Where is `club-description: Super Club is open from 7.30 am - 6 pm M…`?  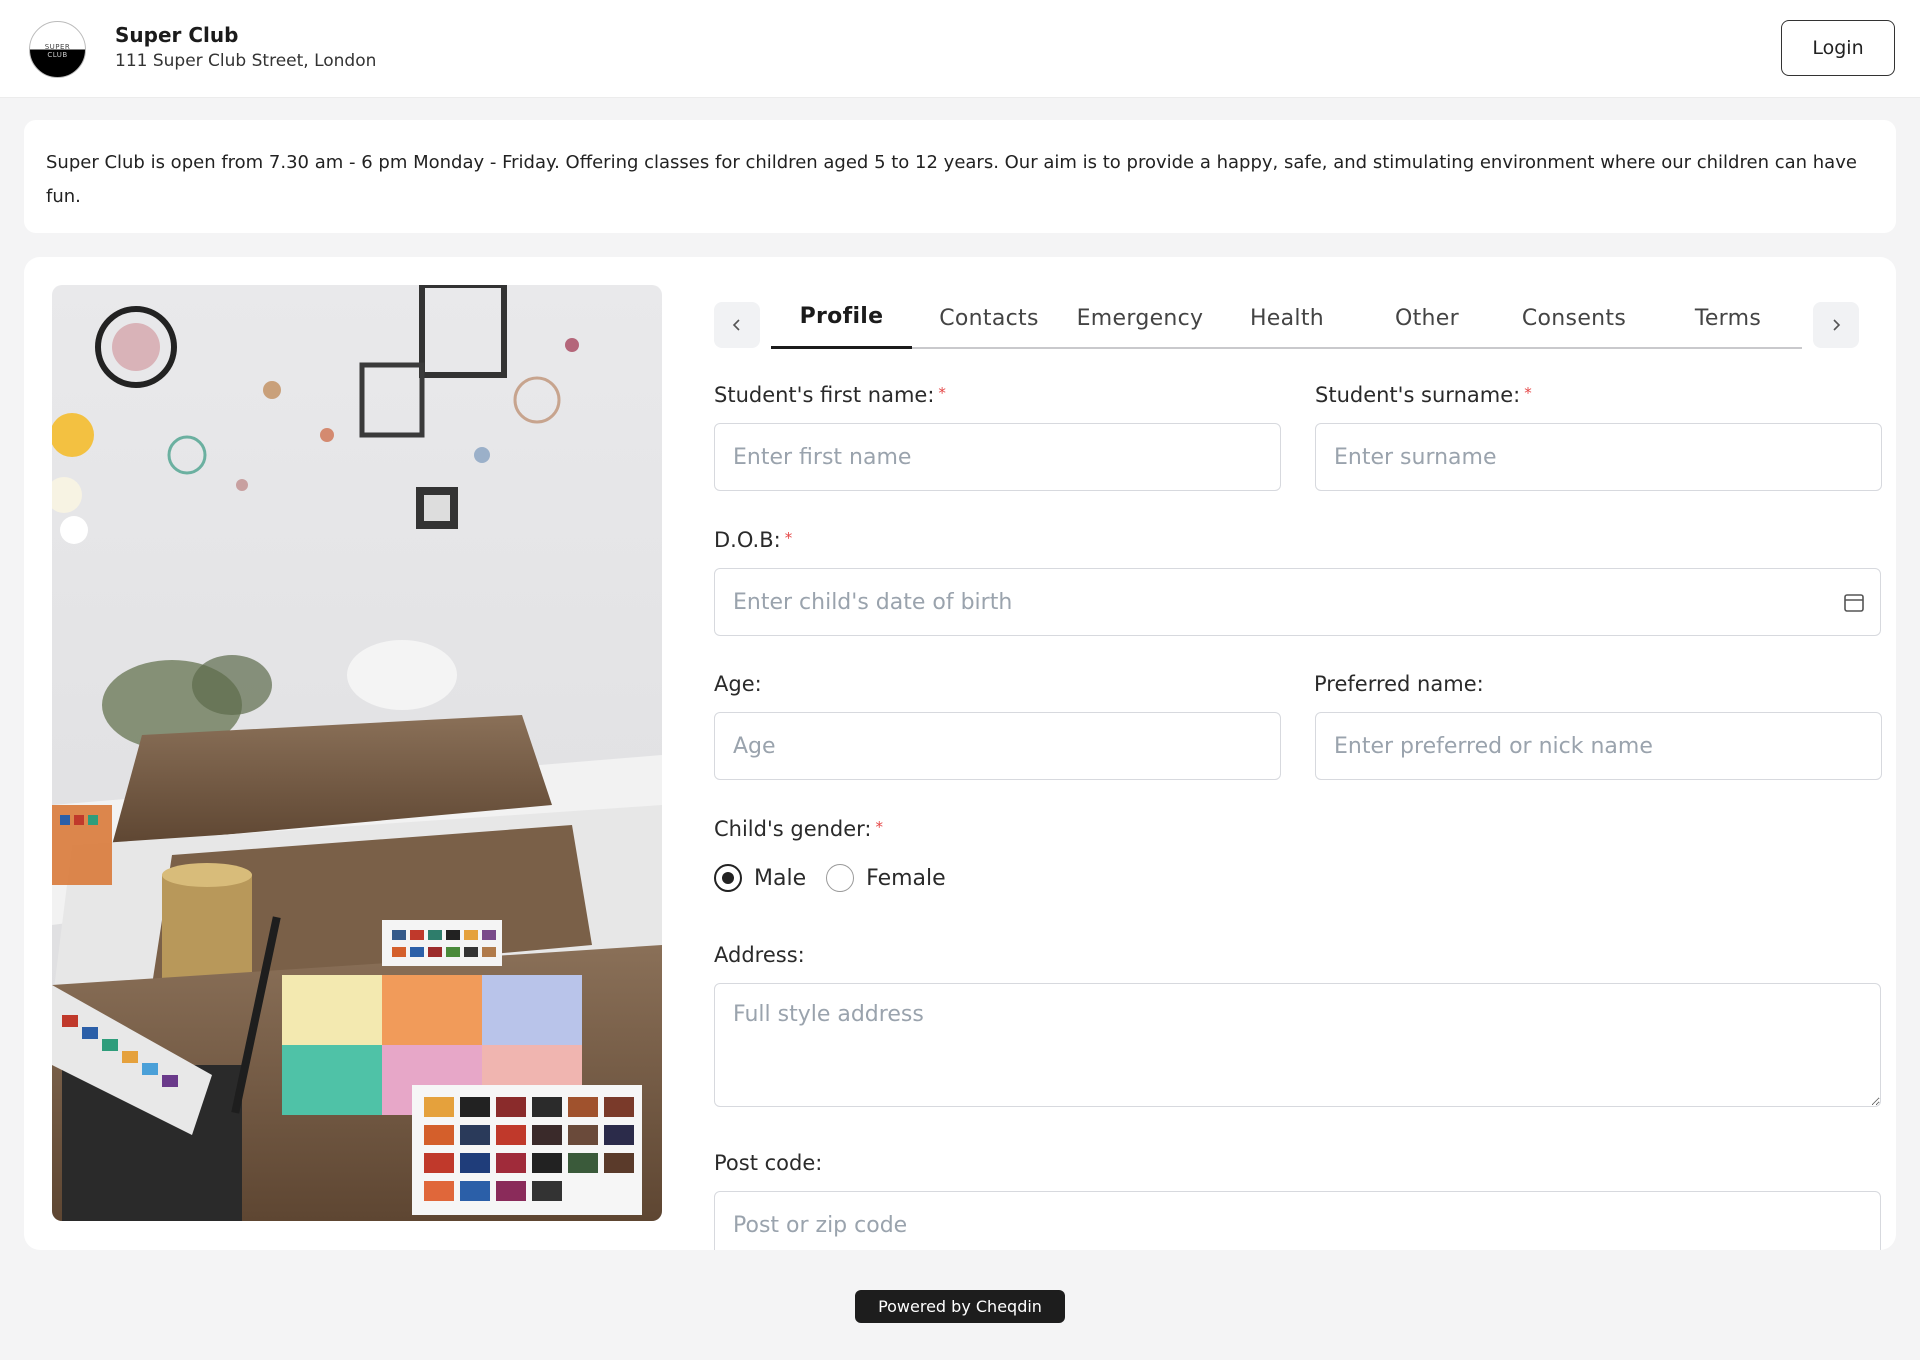
club-description: Super Club is open from 7.30 am - 6 pm M… is located at coordinates (951, 179).